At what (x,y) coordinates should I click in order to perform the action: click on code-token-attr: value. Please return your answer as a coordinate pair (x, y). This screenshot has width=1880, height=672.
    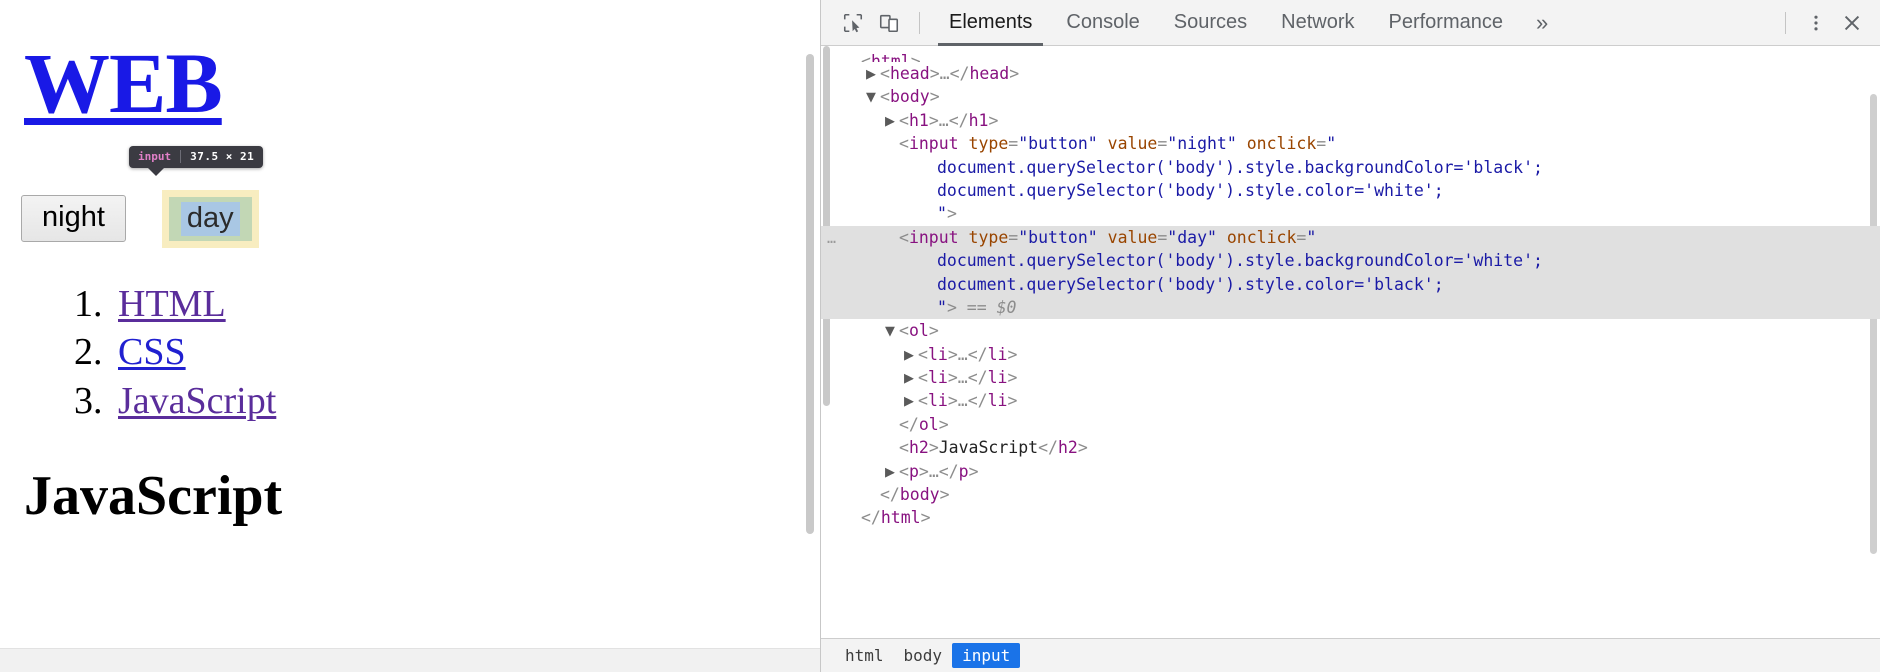
    Looking at the image, I should click on (1132, 144).